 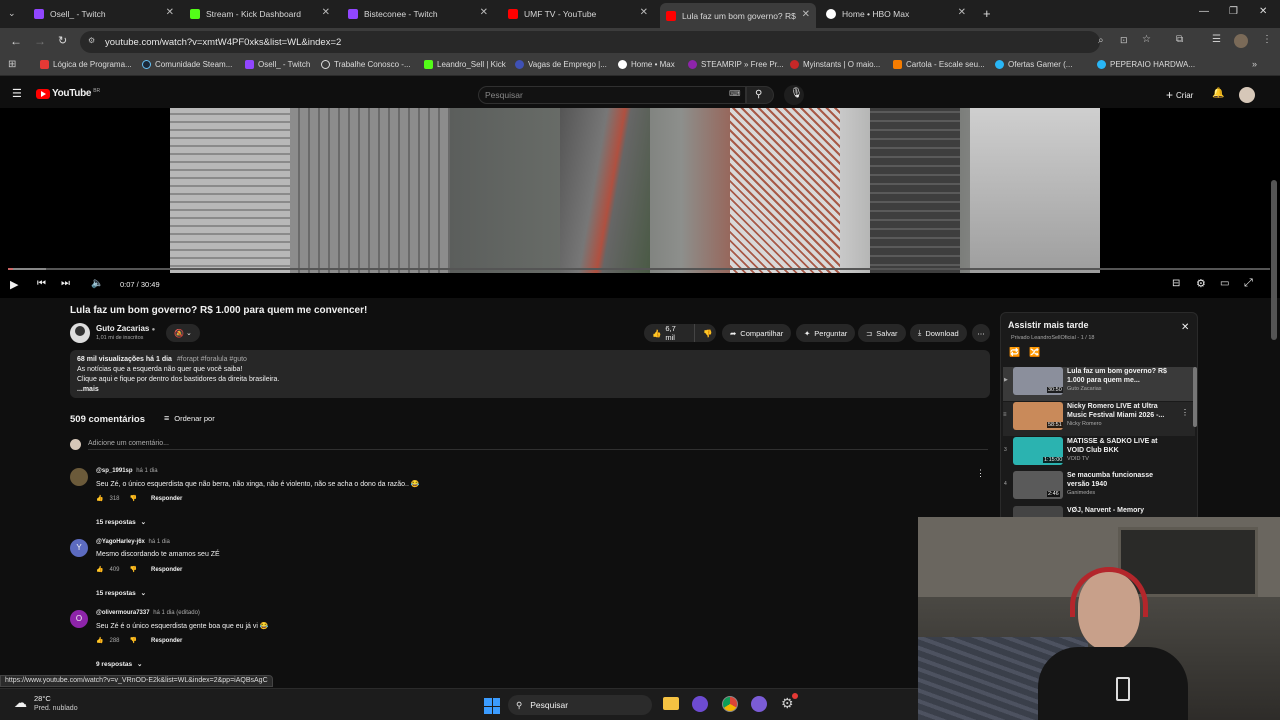 What do you see at coordinates (261, 14) in the screenshot?
I see `tab-kick-dashboard: Stream - Kick Dashboard ✕` at bounding box center [261, 14].